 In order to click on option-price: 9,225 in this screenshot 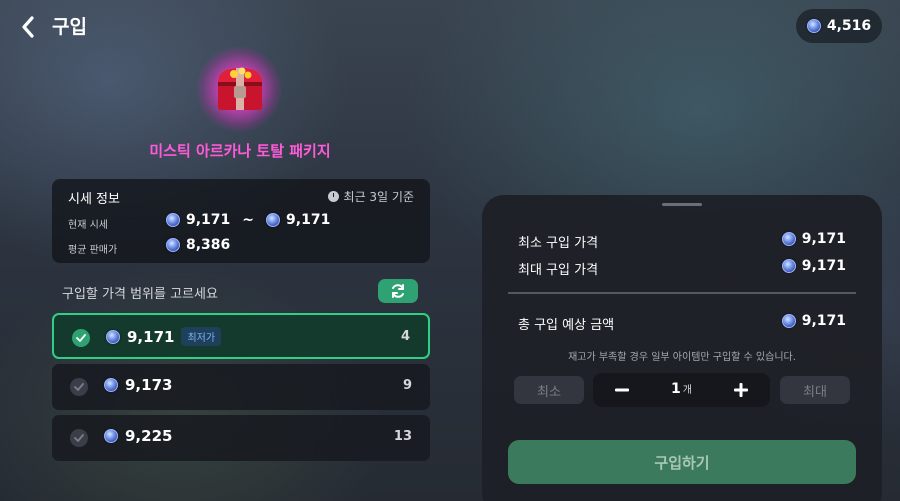, I will do `click(138, 436)`.